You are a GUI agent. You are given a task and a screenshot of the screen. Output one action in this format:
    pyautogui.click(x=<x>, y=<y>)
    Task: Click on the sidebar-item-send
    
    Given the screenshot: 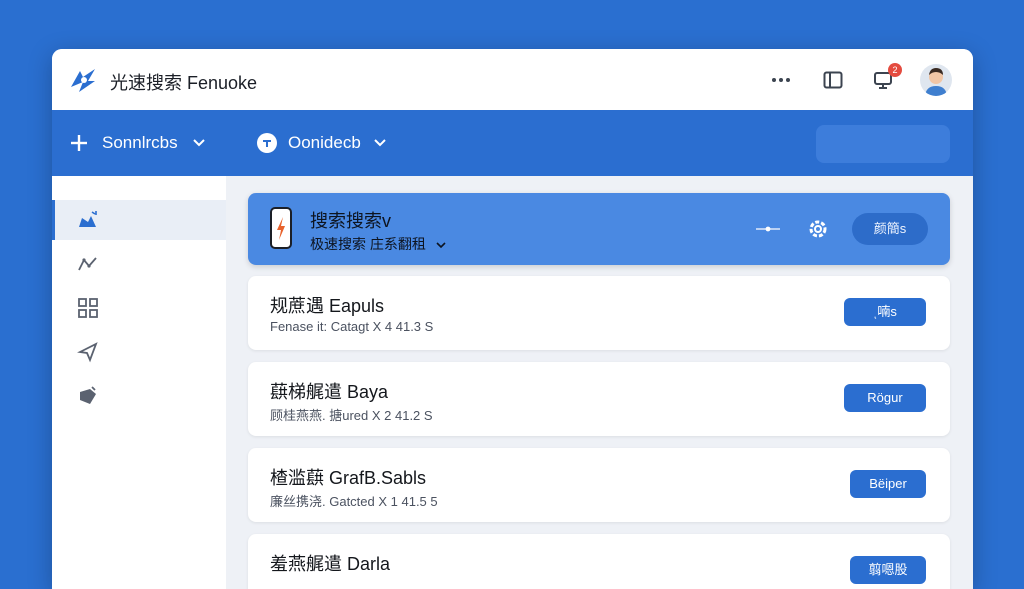 What is the action you would take?
    pyautogui.click(x=139, y=352)
    